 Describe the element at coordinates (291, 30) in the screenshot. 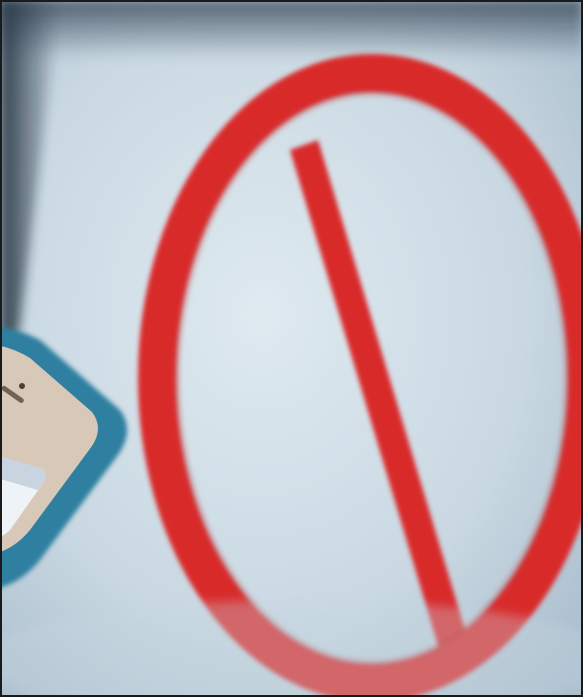

I see `top-shadow` at that location.